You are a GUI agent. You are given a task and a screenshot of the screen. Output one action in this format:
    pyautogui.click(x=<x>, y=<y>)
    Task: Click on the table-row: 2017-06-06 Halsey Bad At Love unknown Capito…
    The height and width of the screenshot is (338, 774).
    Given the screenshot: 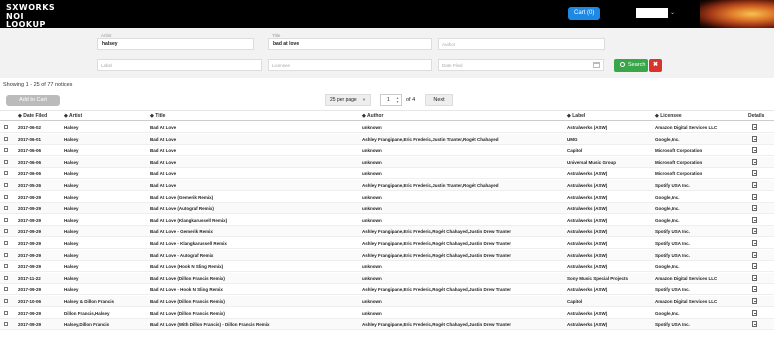 What is the action you would take?
    pyautogui.click(x=387, y=151)
    